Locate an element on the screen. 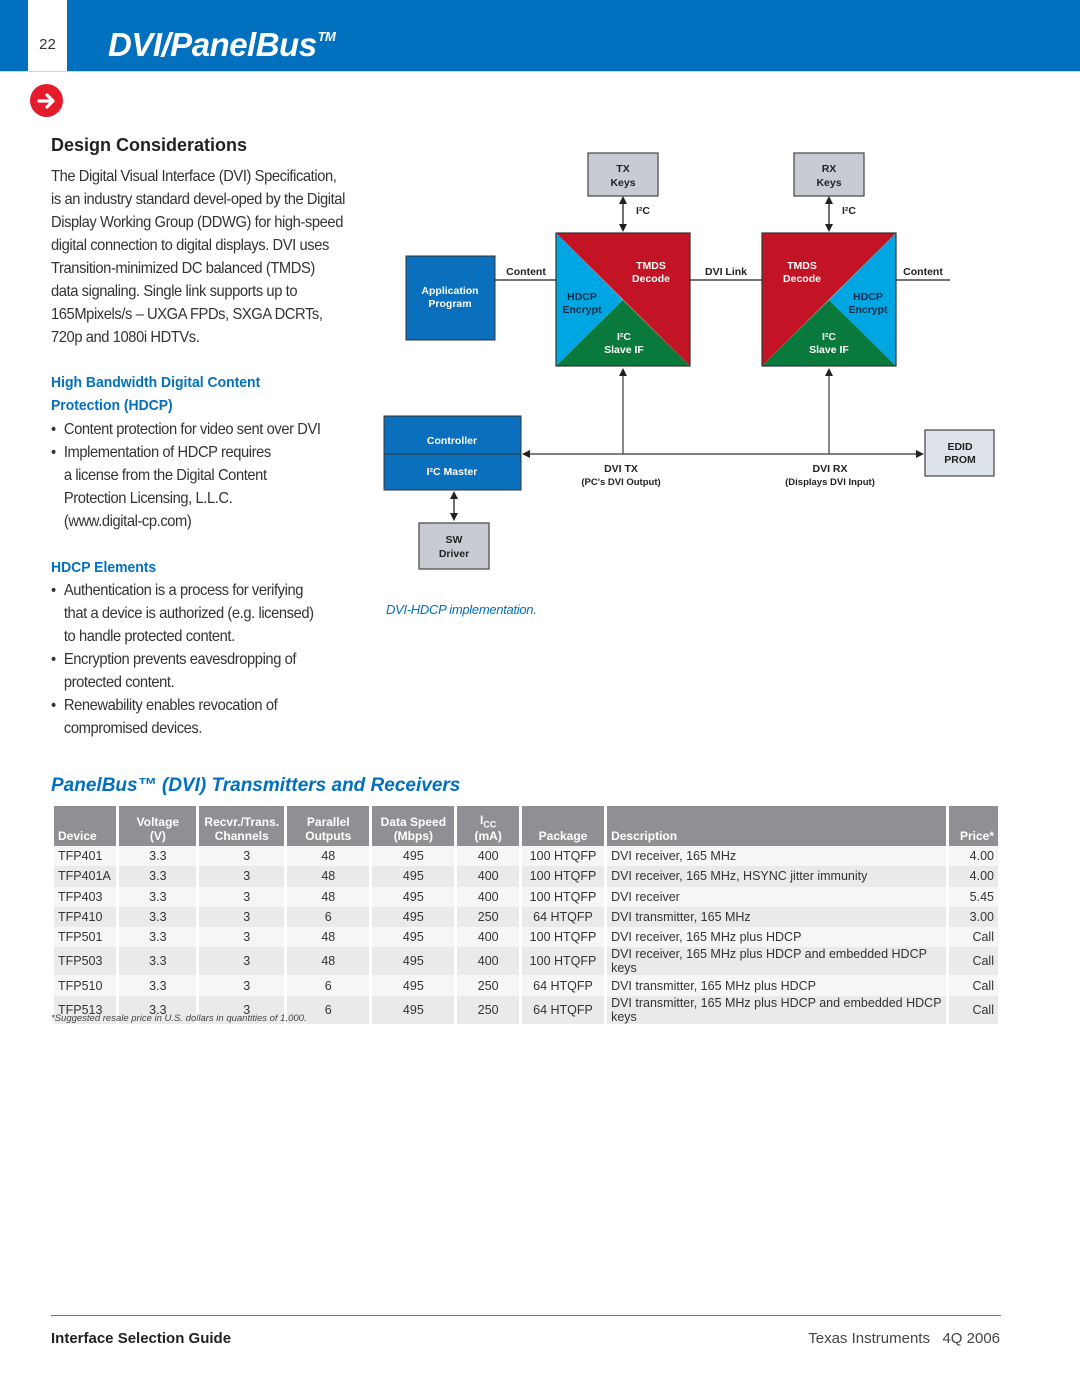  svg-text: Driver is located at coordinates (454, 554).